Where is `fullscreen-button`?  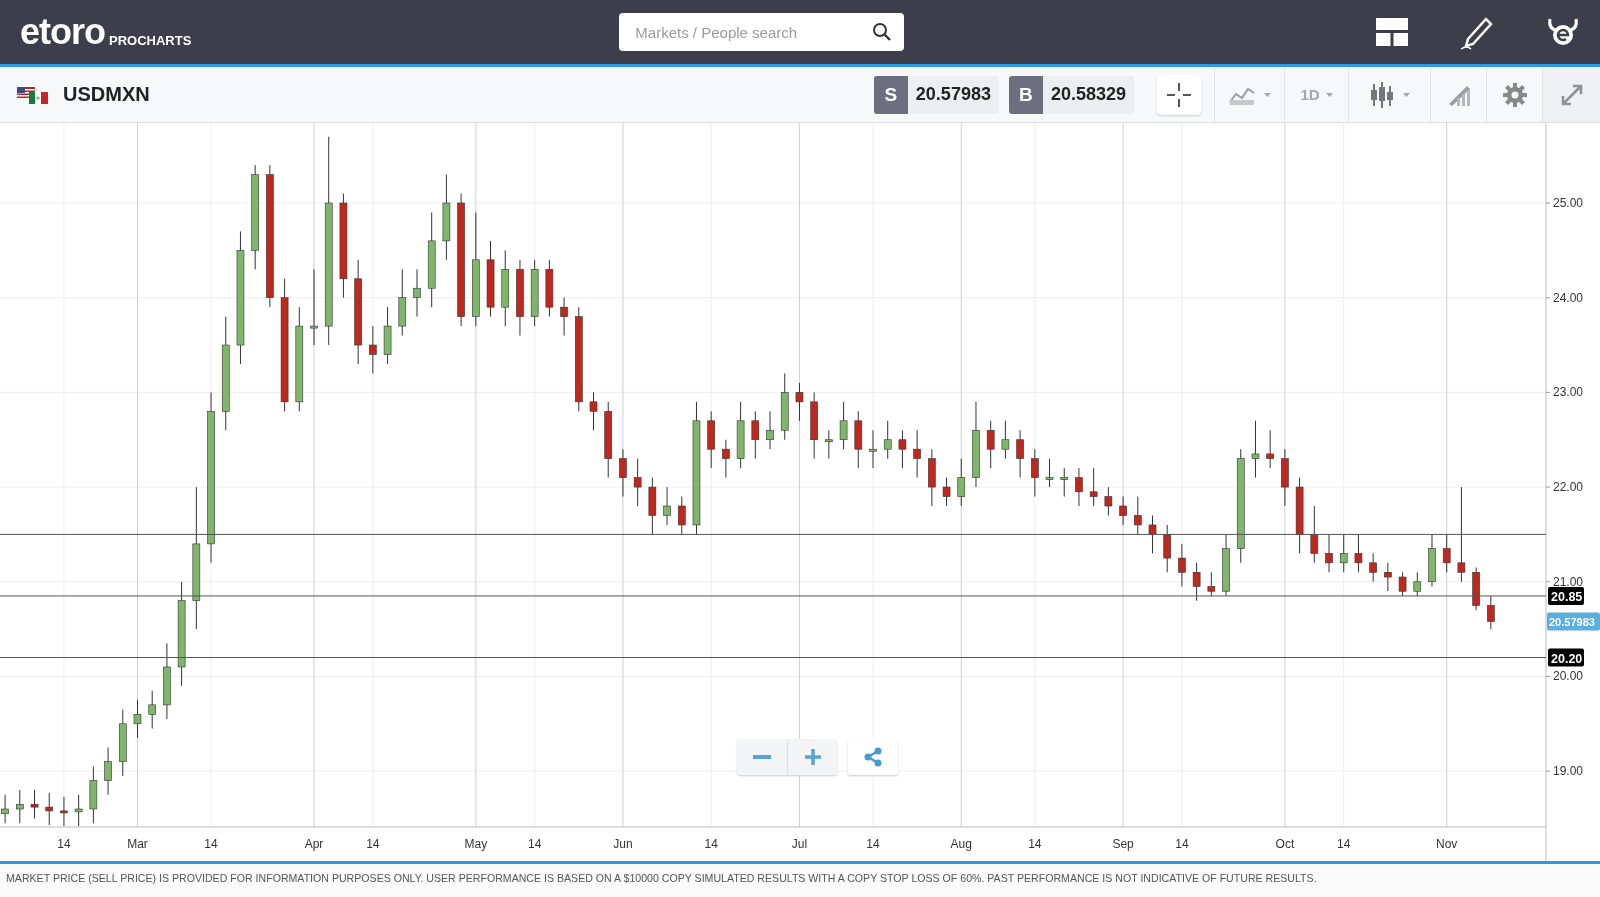 fullscreen-button is located at coordinates (1571, 94).